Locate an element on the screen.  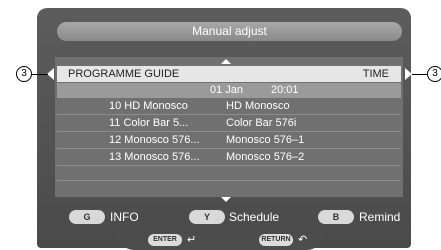
list-item: 12 Monosco 576... Monosco 576–1 is located at coordinates (229, 141).